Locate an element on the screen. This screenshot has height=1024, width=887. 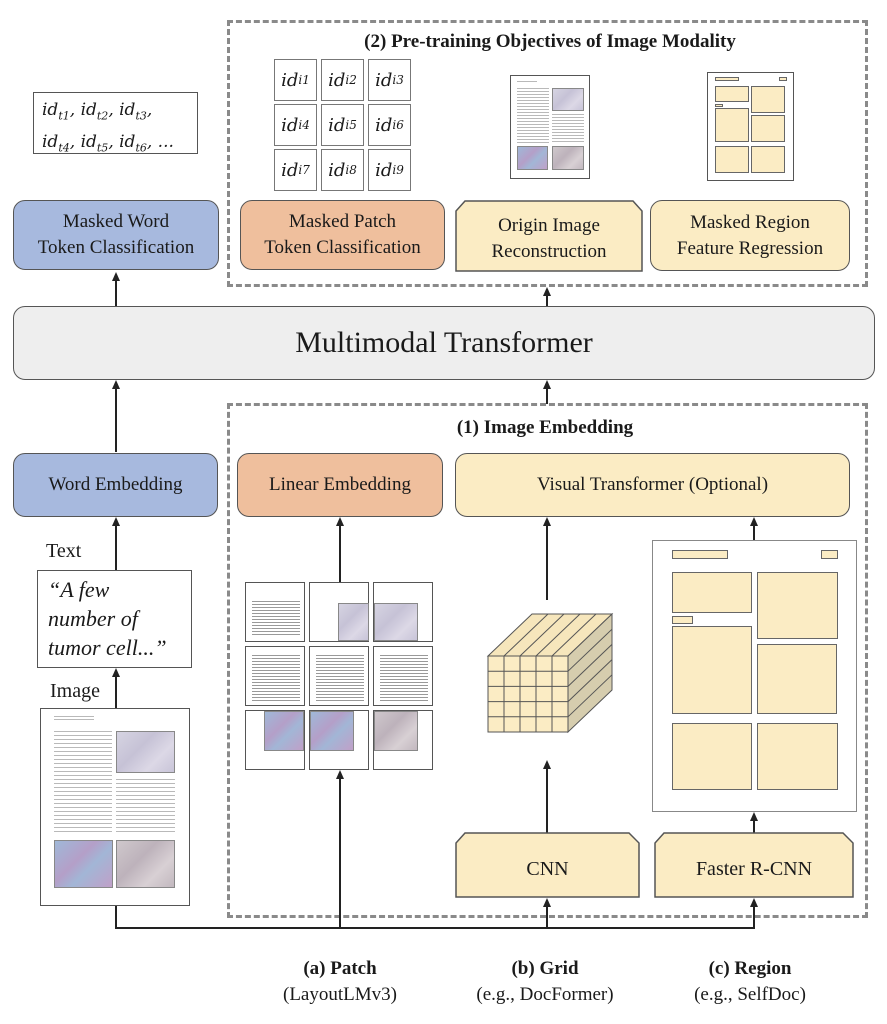
arrow-text-to-word-embedding is located at coordinates (116, 548).